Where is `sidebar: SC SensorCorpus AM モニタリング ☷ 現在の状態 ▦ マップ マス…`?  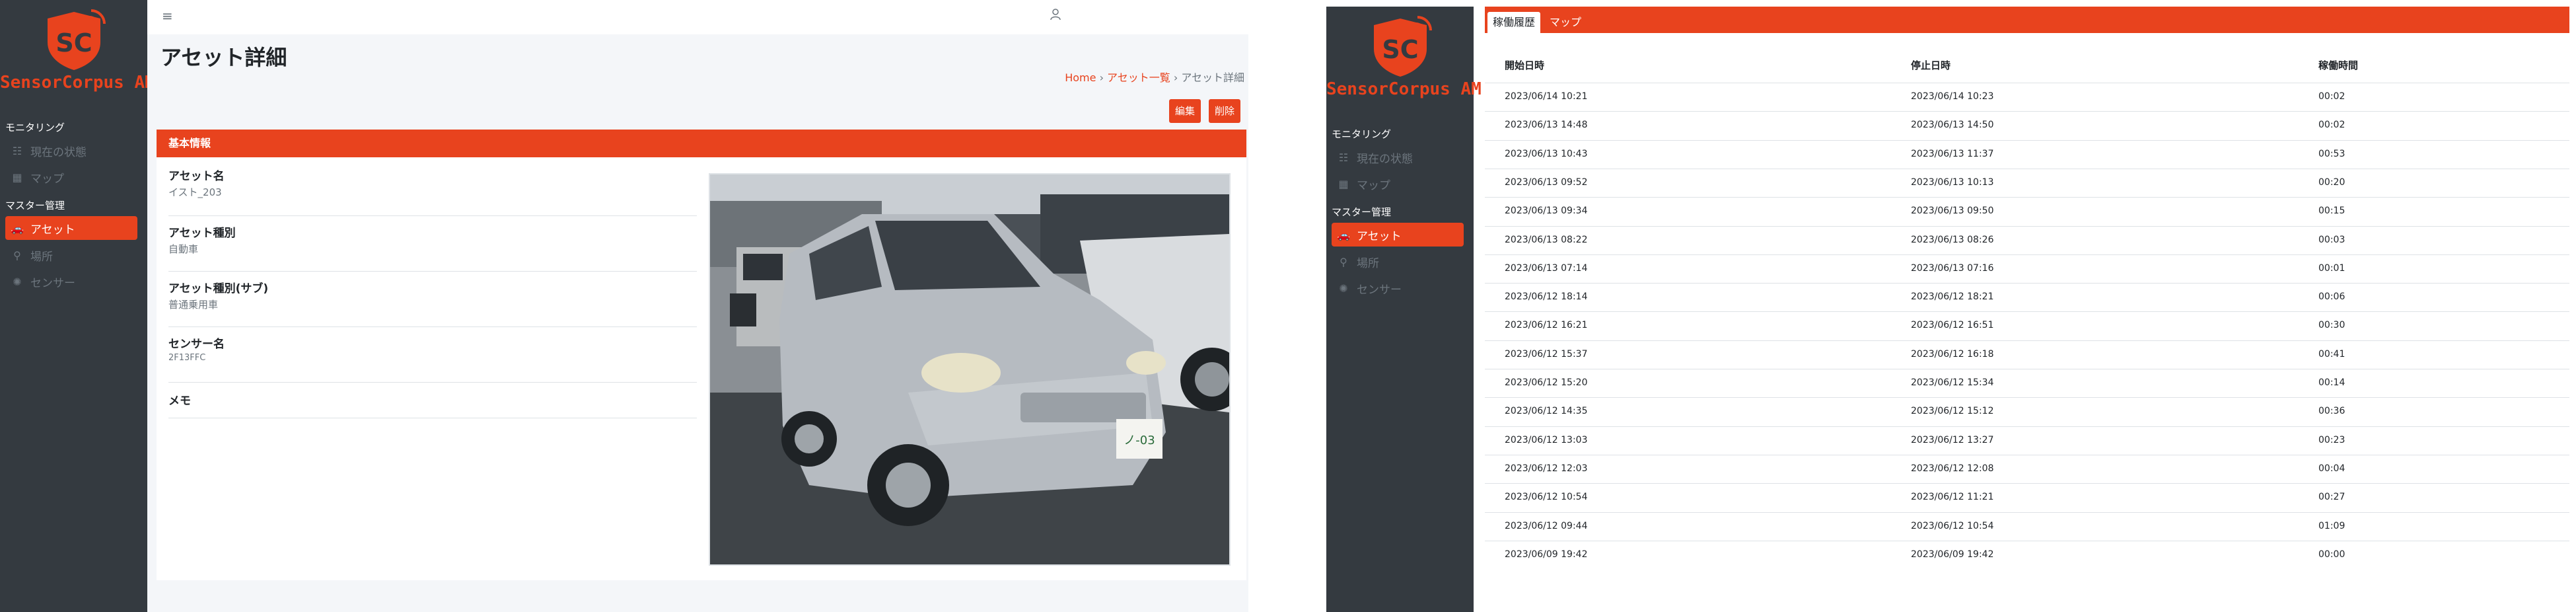 sidebar: SC SensorCorpus AM モニタリング ☷ 現在の状態 ▦ マップ マス… is located at coordinates (1404, 309).